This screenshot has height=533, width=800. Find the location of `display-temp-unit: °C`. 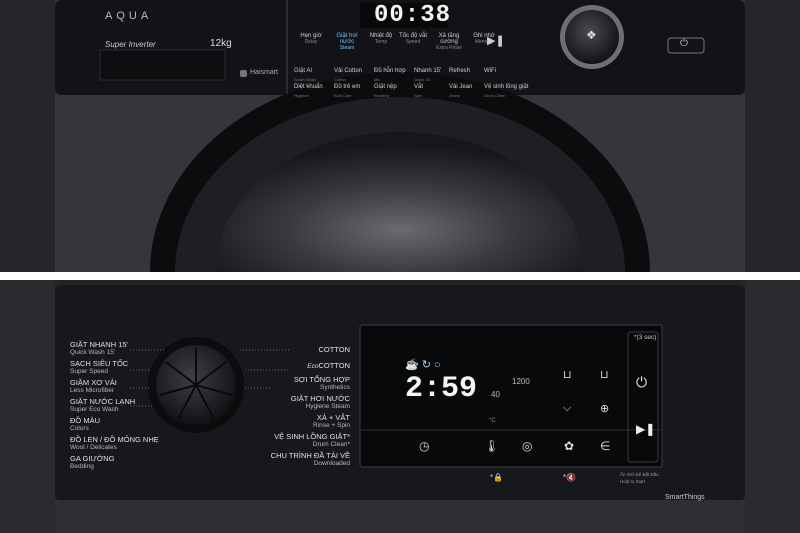

display-temp-unit: °C is located at coordinates (492, 421).